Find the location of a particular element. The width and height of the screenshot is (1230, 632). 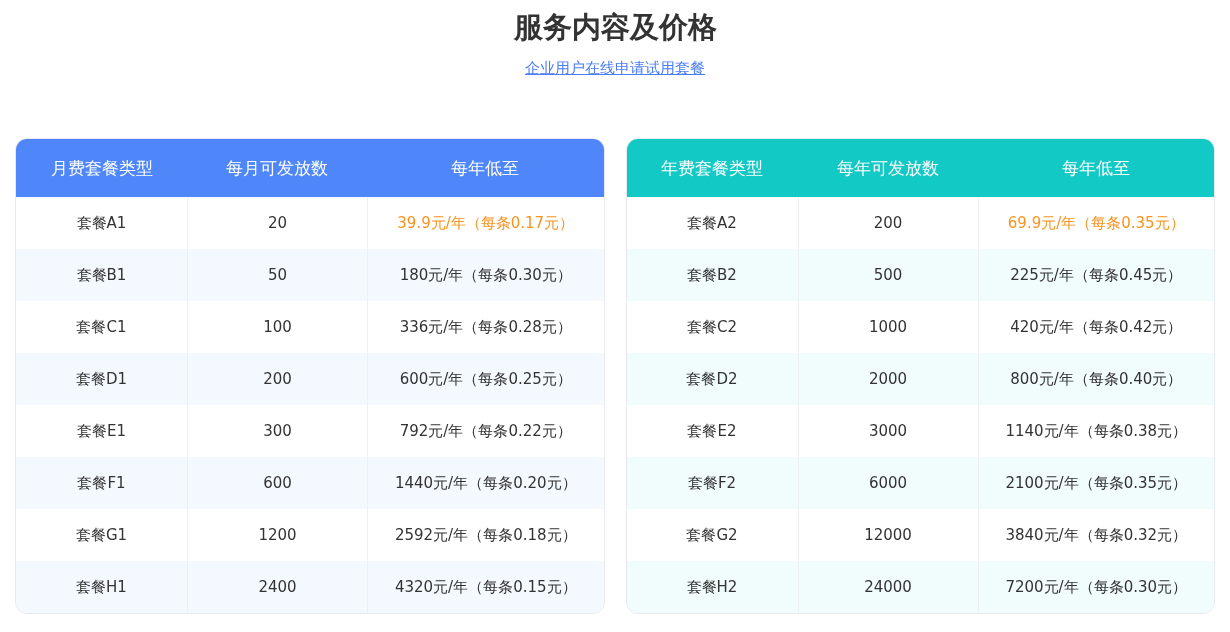

table-cell: 2400 is located at coordinates (277, 587).